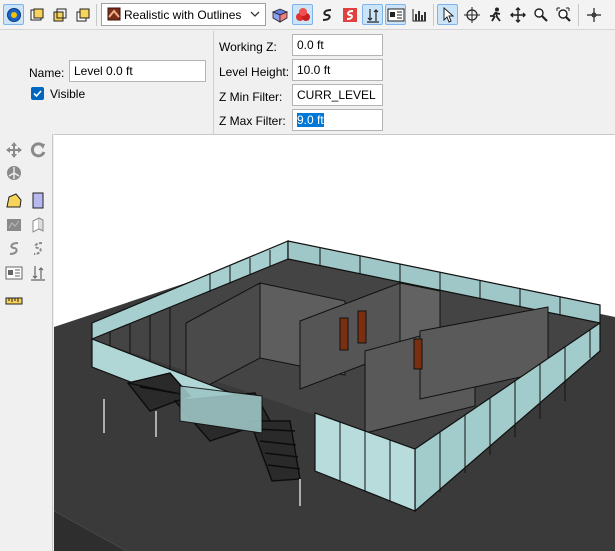 The image size is (615, 551). Describe the element at coordinates (82, 14) in the screenshot. I see `side-view-icon` at that location.